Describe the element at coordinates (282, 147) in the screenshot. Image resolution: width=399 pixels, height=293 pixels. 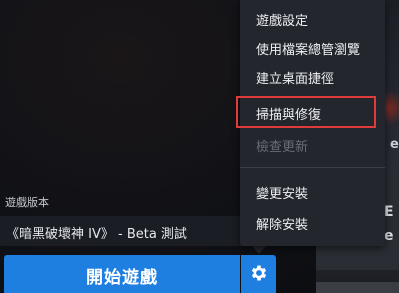
I see `menu-item-check-for-updates: 檢查更新` at that location.